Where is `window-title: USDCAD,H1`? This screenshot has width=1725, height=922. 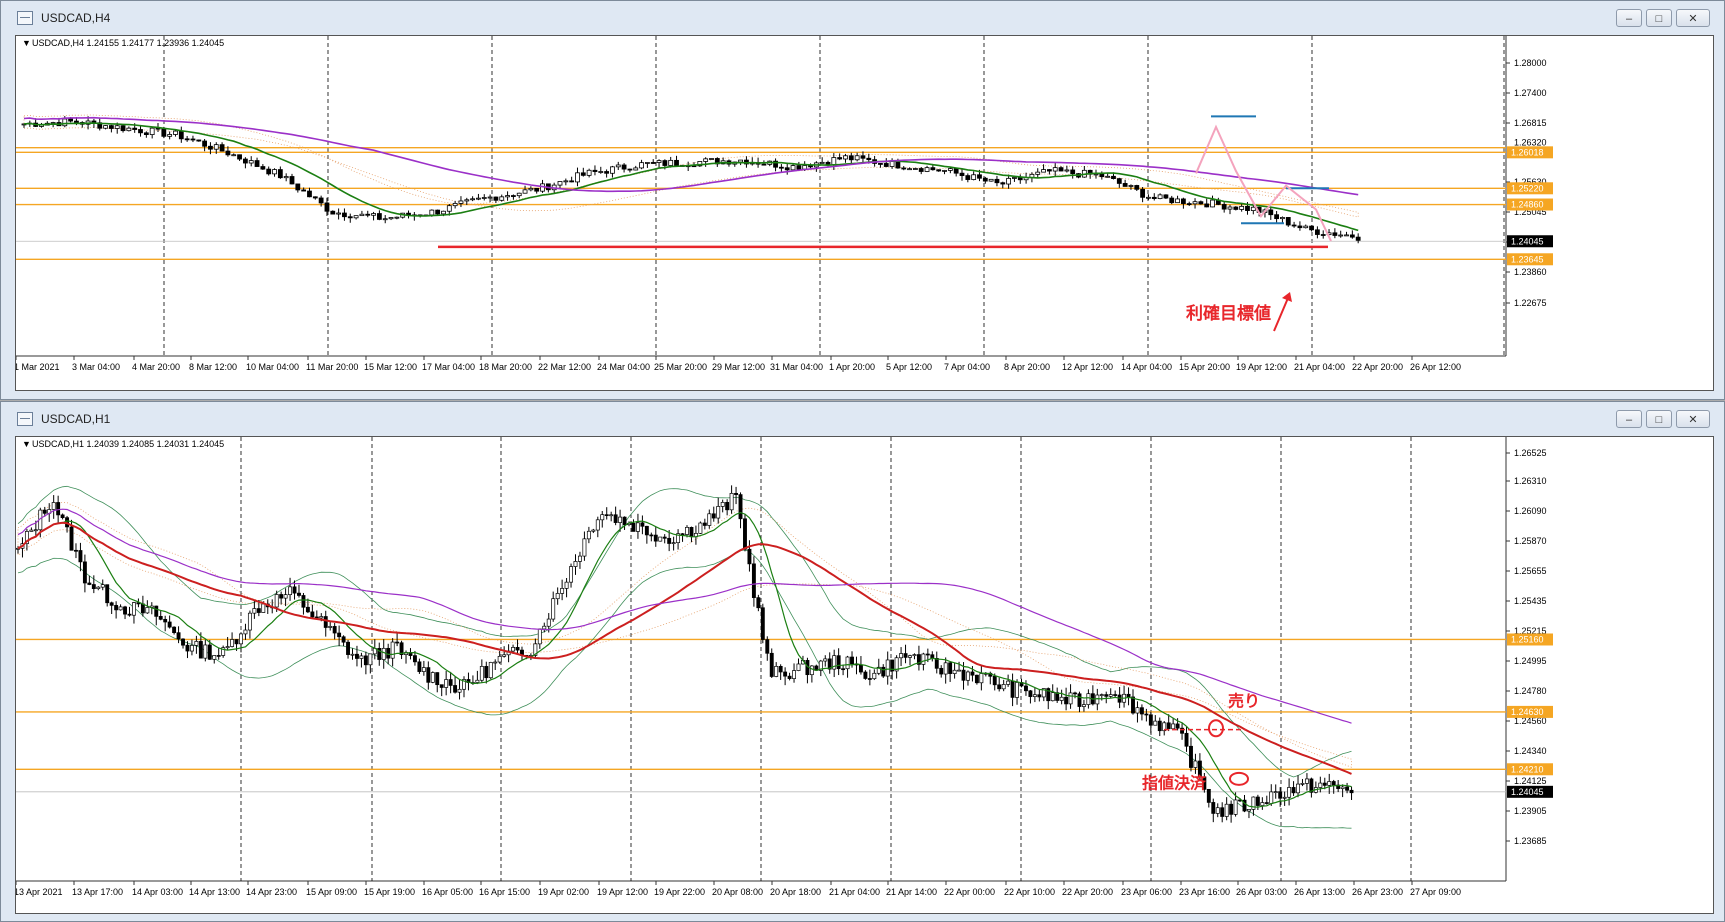 window-title: USDCAD,H1 is located at coordinates (76, 419).